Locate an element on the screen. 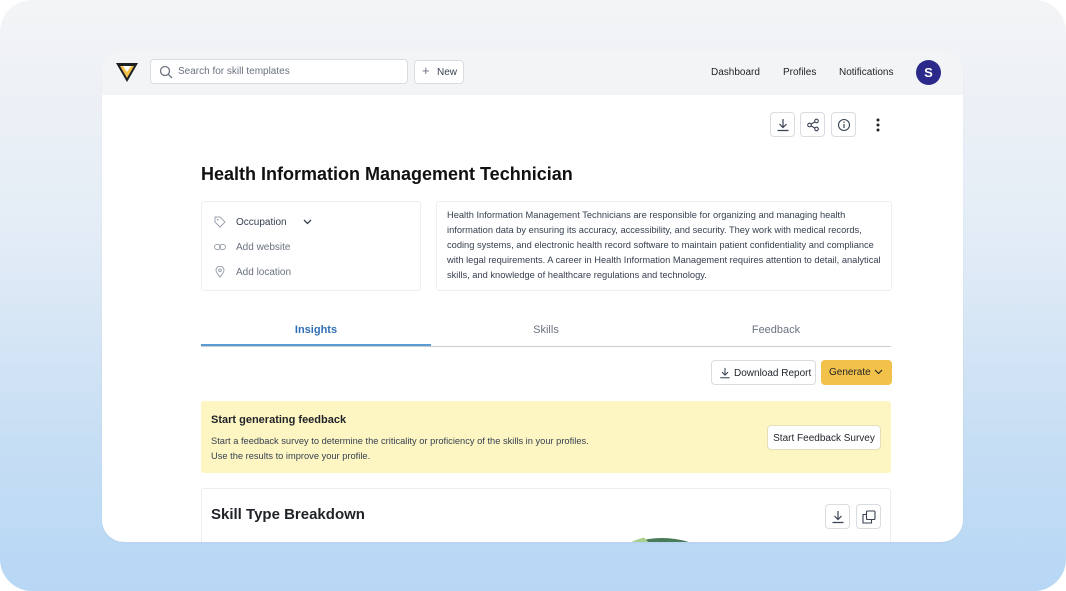 This screenshot has width=1066, height=591. card-download-button is located at coordinates (837, 516).